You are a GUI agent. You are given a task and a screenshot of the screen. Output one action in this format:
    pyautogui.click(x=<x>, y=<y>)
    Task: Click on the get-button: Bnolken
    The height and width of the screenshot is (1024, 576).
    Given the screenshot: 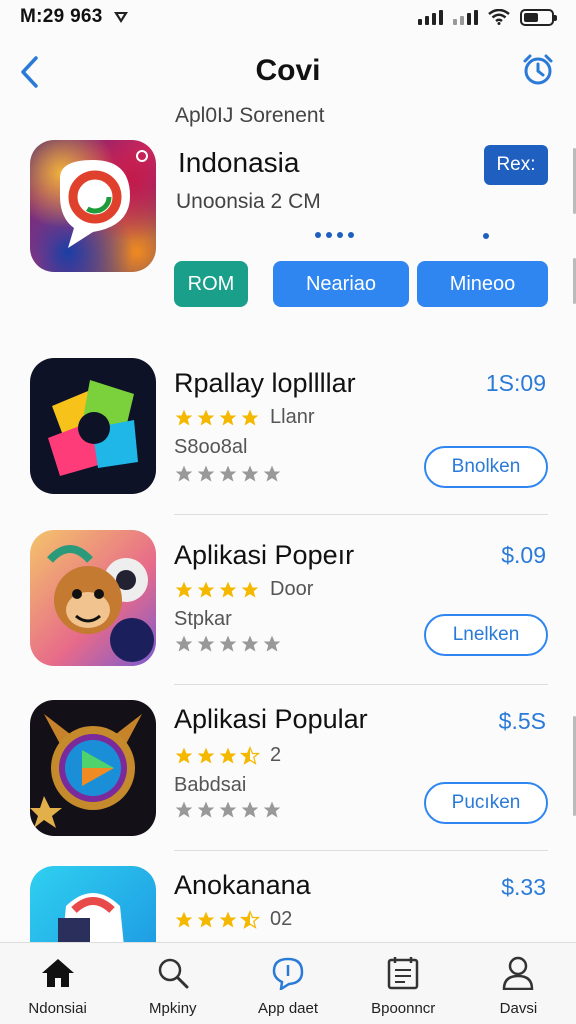 What is the action you would take?
    pyautogui.click(x=486, y=467)
    